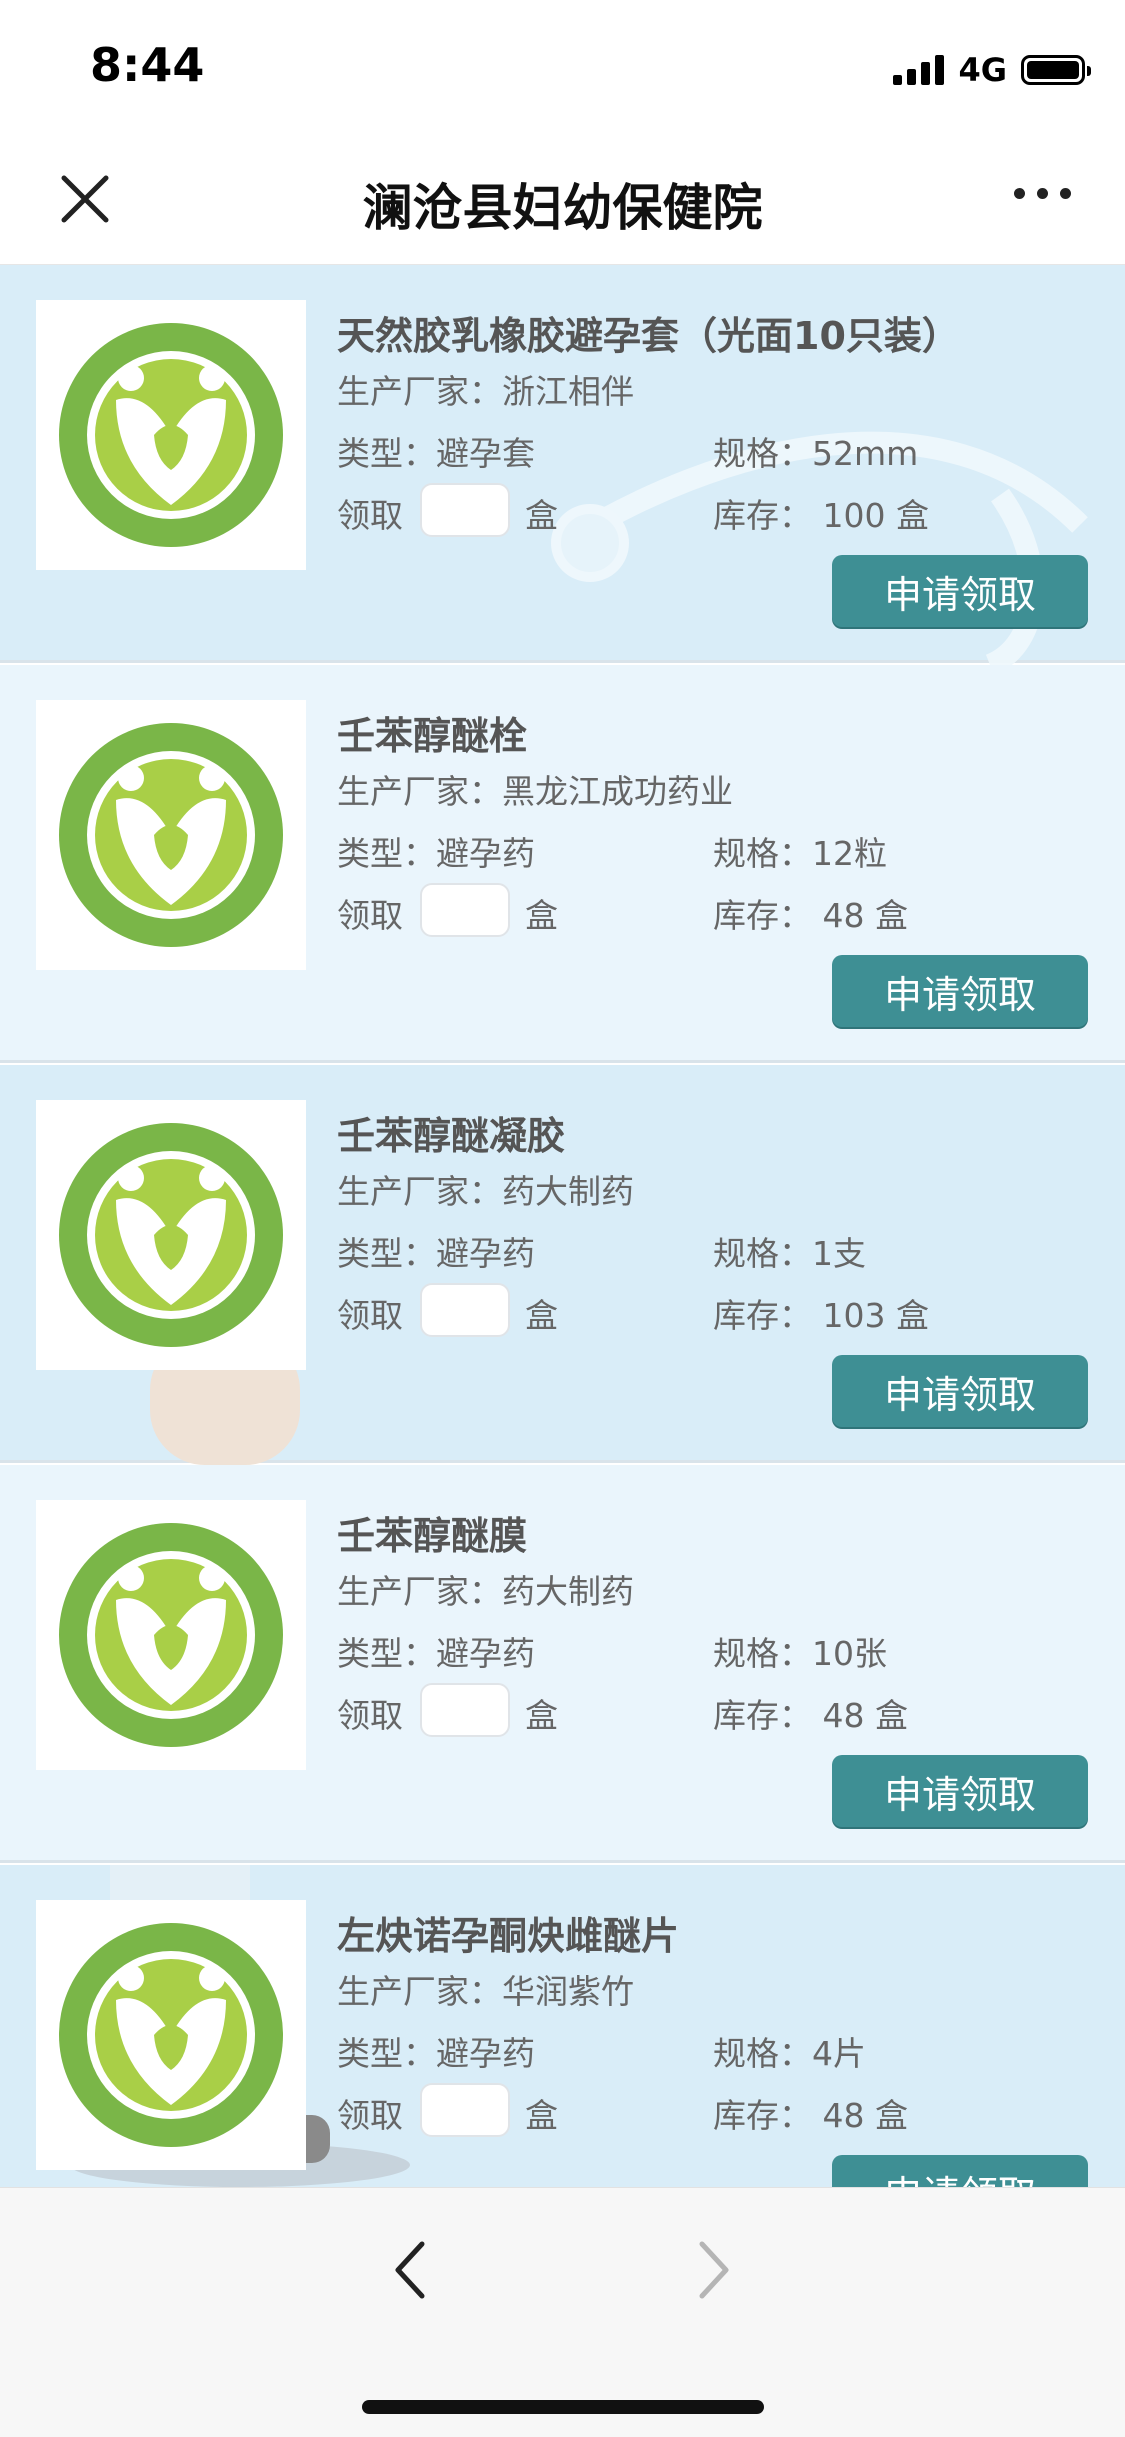  Describe the element at coordinates (562, 2312) in the screenshot. I see `browser-toolbar` at that location.